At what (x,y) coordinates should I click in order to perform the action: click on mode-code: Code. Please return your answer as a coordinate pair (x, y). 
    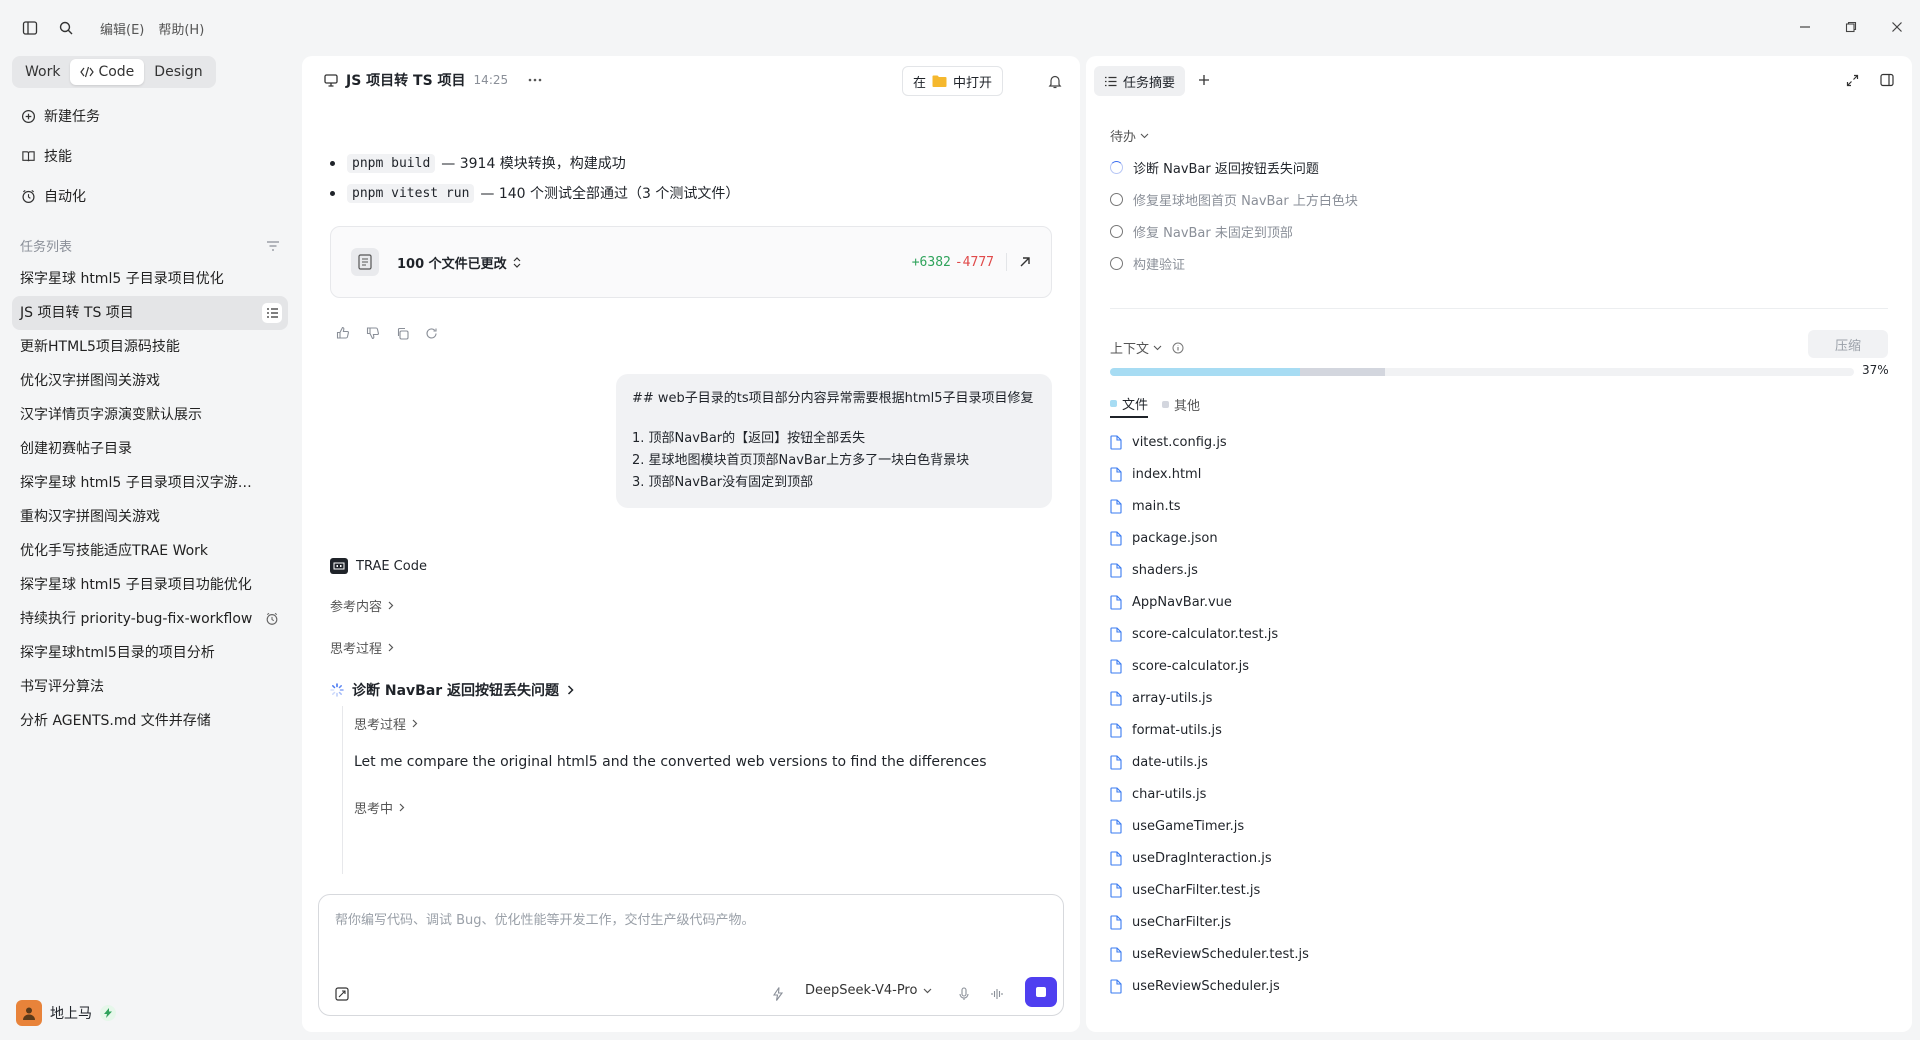
    Looking at the image, I should click on (107, 72).